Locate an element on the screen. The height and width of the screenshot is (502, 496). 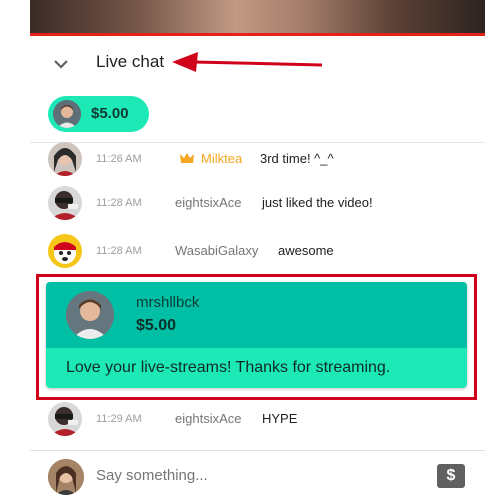
message-author: Milktea is located at coordinates (221, 158).